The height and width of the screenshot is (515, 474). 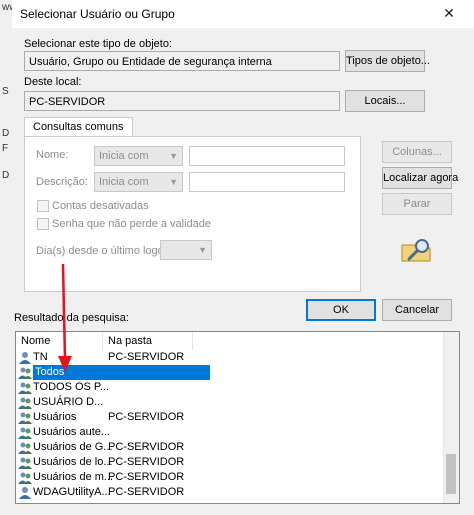 What do you see at coordinates (231, 462) in the screenshot?
I see `list-item: Usuários de lo... PC-SERVIDOR` at bounding box center [231, 462].